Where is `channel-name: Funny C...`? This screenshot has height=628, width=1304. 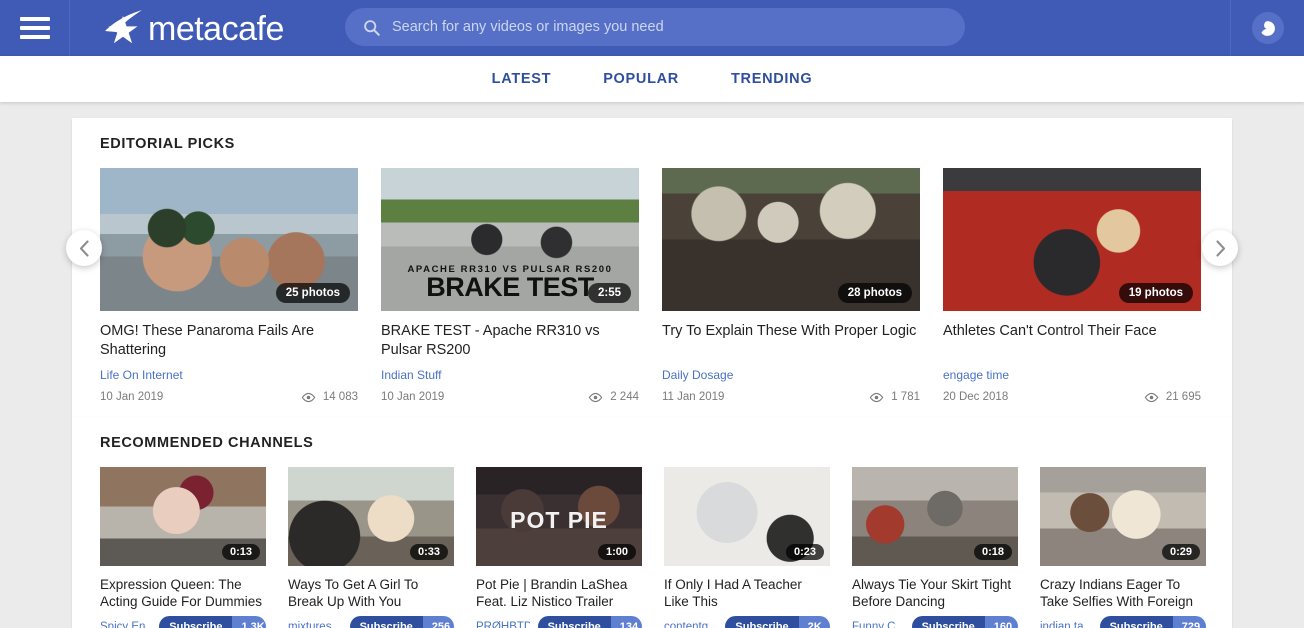 channel-name: Funny C... is located at coordinates (878, 624).